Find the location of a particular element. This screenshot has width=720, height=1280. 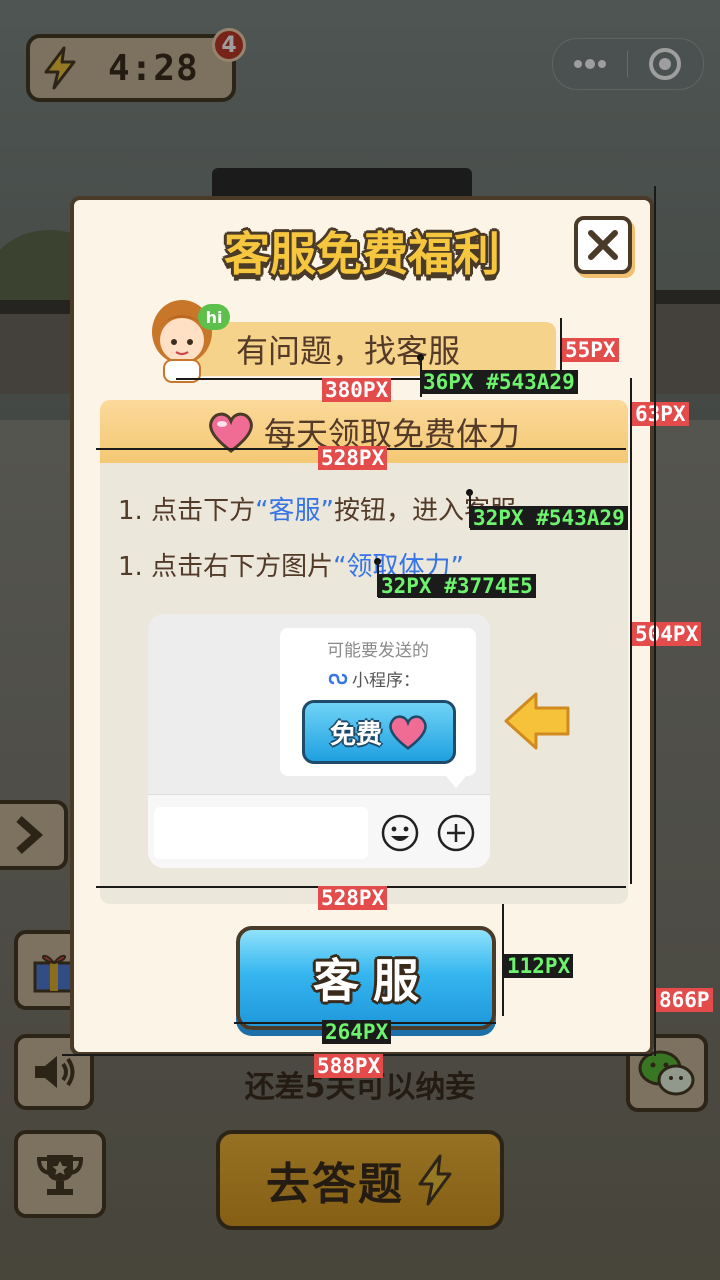

hi-badge: hi is located at coordinates (214, 317).